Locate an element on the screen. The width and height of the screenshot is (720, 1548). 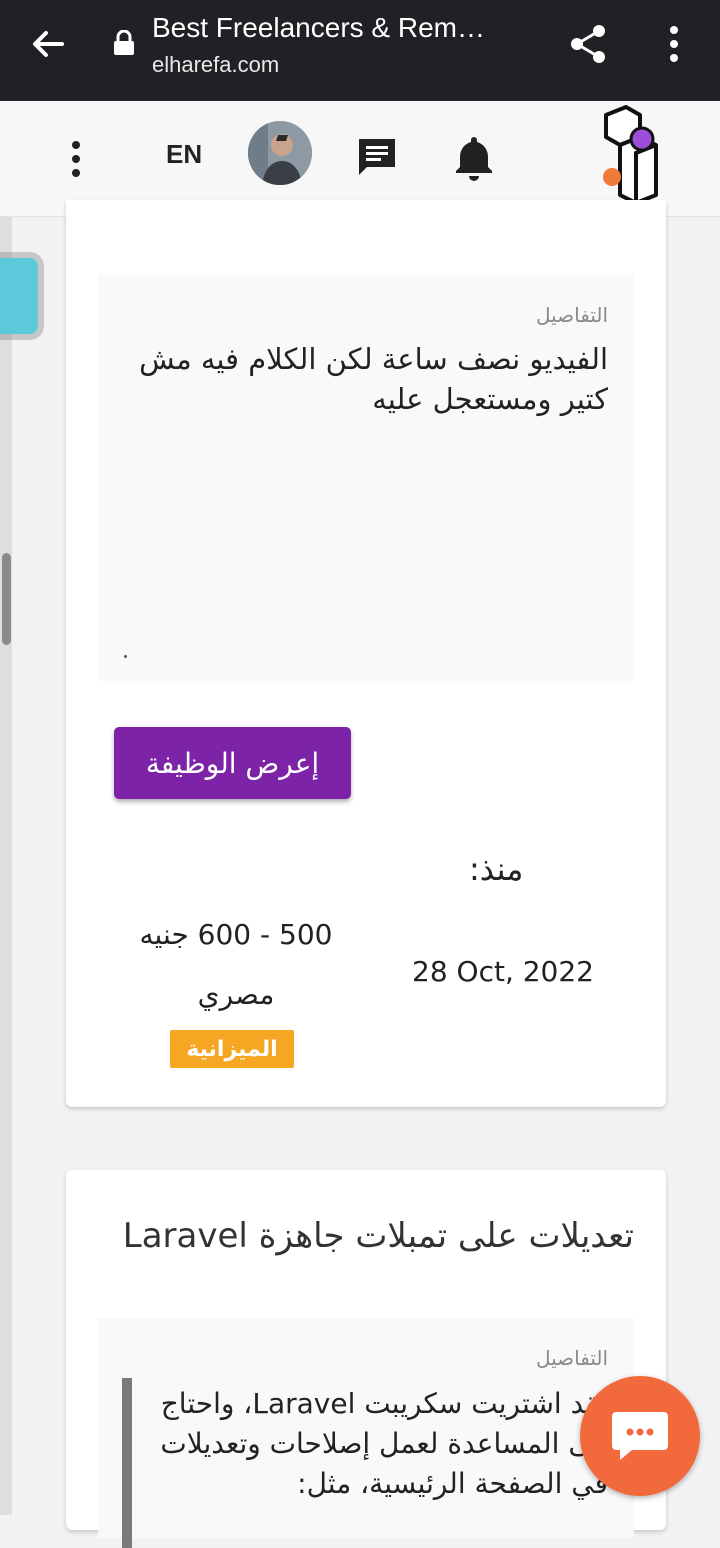
language-switch: EN is located at coordinates (184, 154).